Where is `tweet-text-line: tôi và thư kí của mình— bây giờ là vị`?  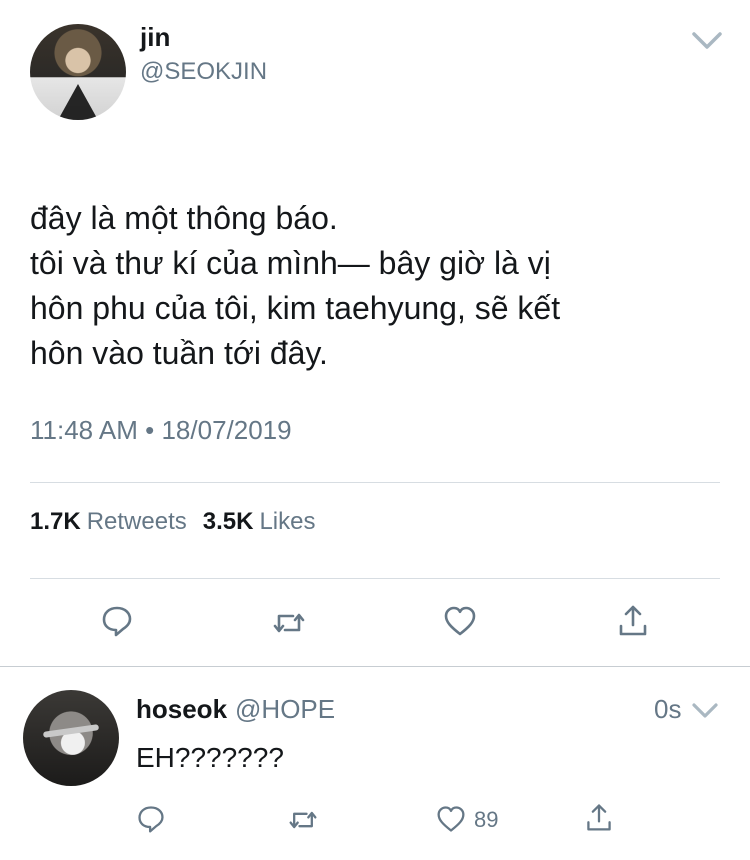 tweet-text-line: tôi và thư kí của mình— bây giờ là vị is located at coordinates (290, 263).